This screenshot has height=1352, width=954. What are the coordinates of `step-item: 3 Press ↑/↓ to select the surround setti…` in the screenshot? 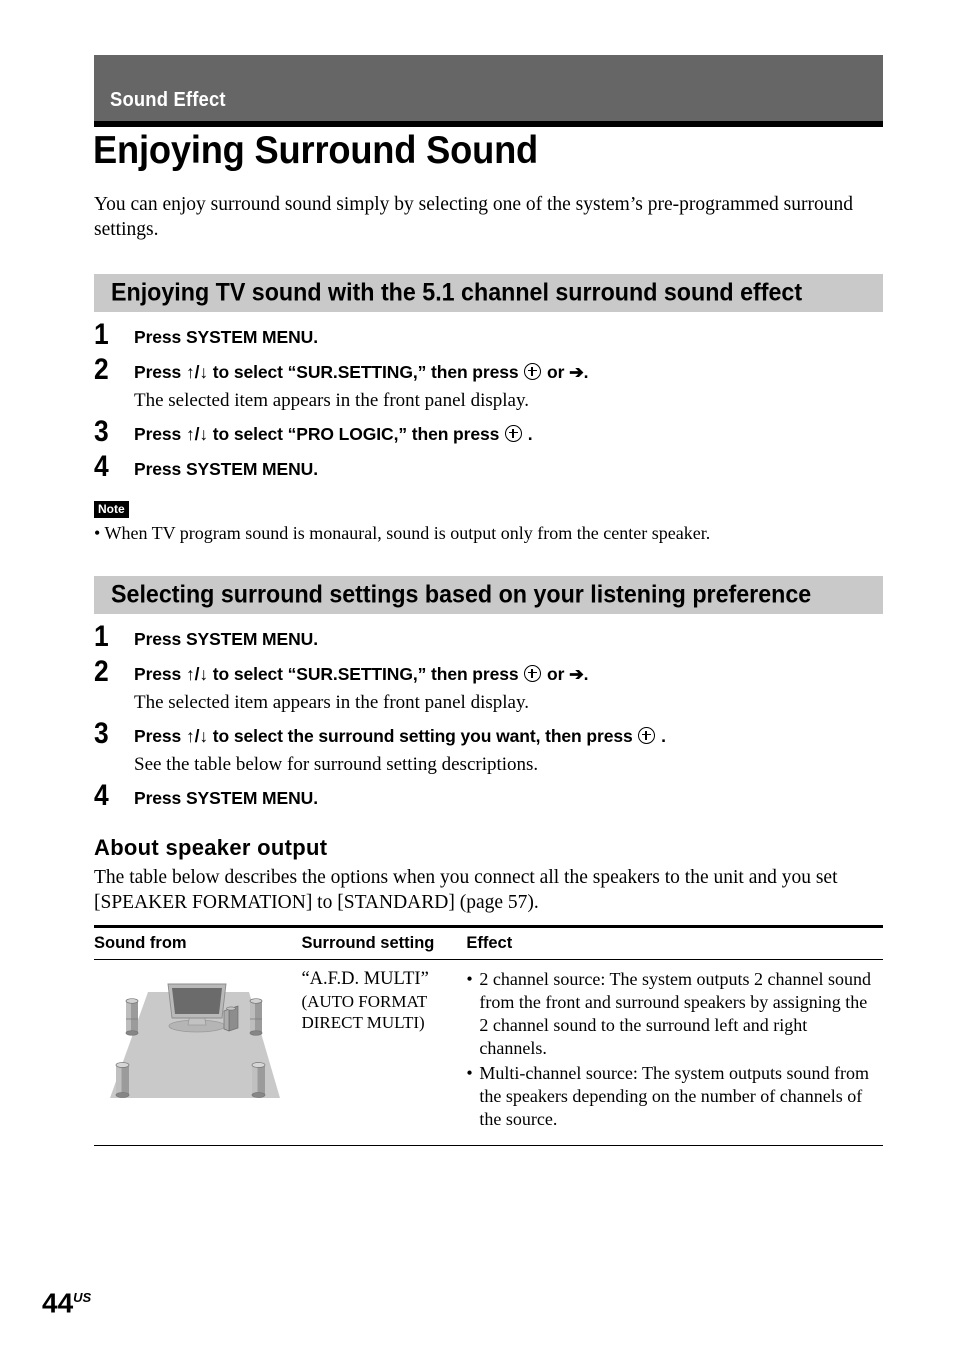 It's located at (489, 748).